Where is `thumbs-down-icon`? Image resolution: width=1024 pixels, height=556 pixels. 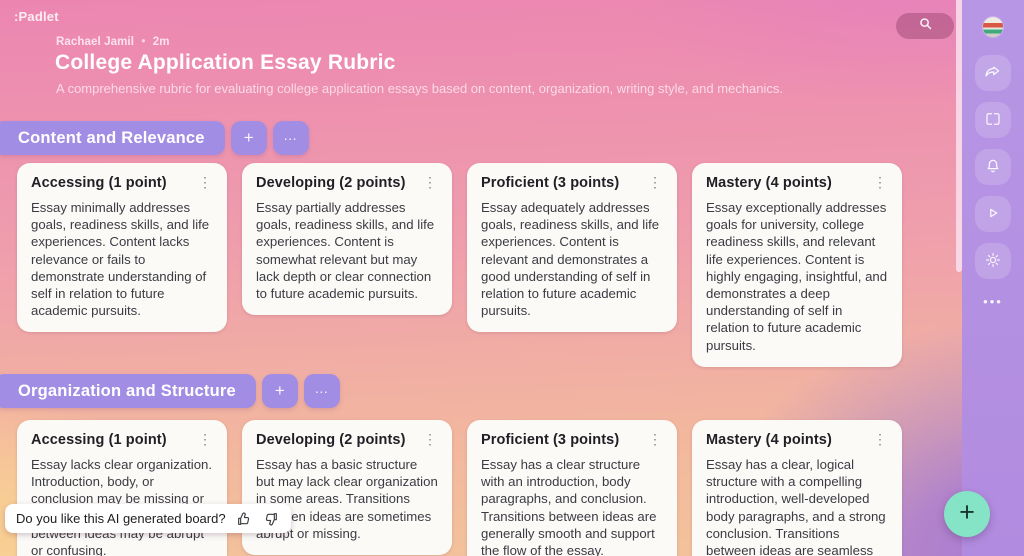 thumbs-down-icon is located at coordinates (271, 519).